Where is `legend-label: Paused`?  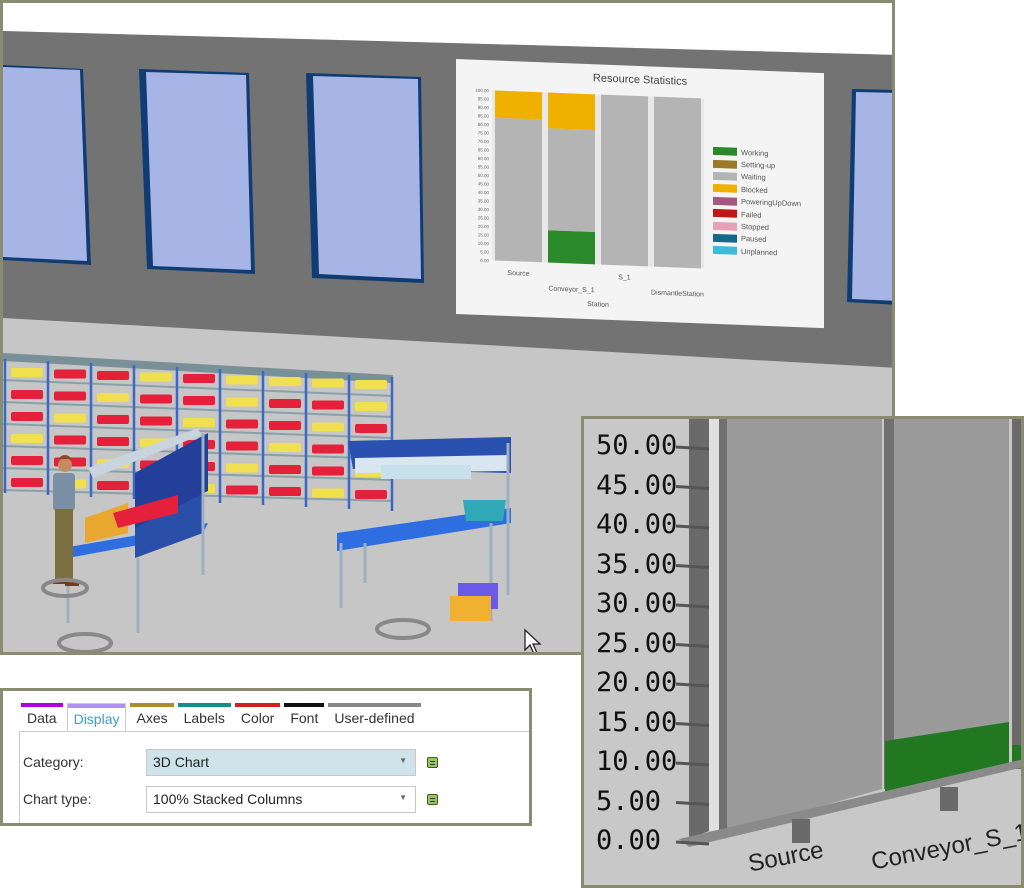 legend-label: Paused is located at coordinates (754, 239).